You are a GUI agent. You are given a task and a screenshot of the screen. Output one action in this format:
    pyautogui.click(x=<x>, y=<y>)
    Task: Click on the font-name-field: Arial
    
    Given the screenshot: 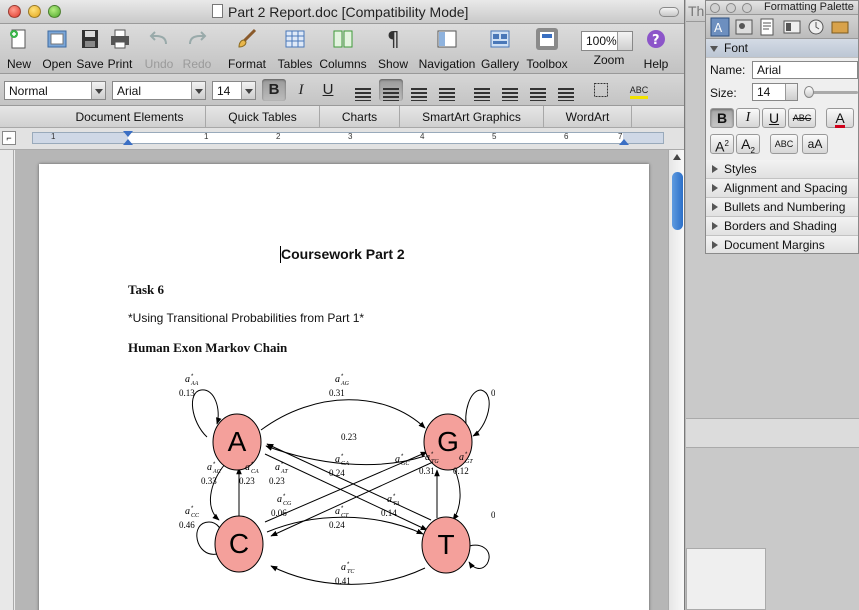 What is the action you would take?
    pyautogui.click(x=805, y=70)
    